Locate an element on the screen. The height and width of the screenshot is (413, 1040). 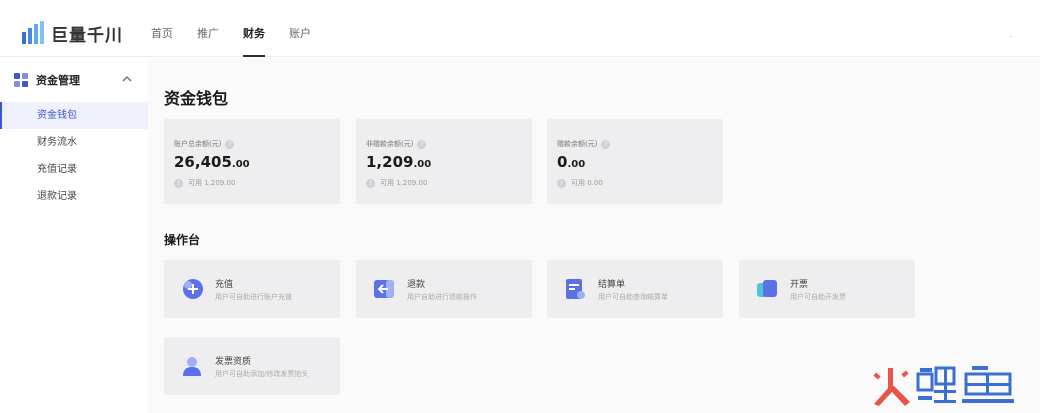
amount-integer: 1,209 is located at coordinates (390, 162).